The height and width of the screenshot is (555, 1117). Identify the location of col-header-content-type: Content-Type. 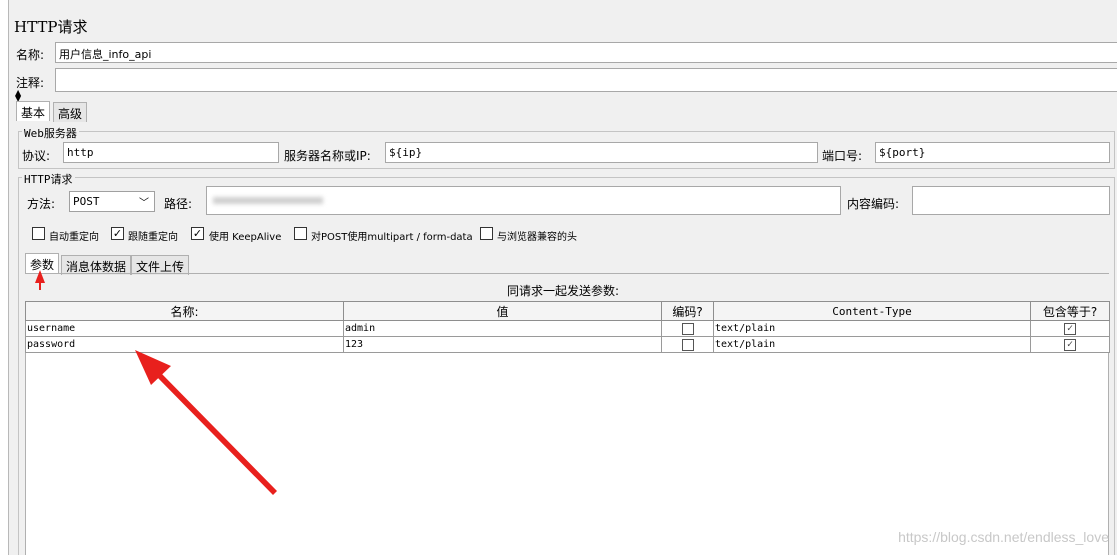
(872, 311).